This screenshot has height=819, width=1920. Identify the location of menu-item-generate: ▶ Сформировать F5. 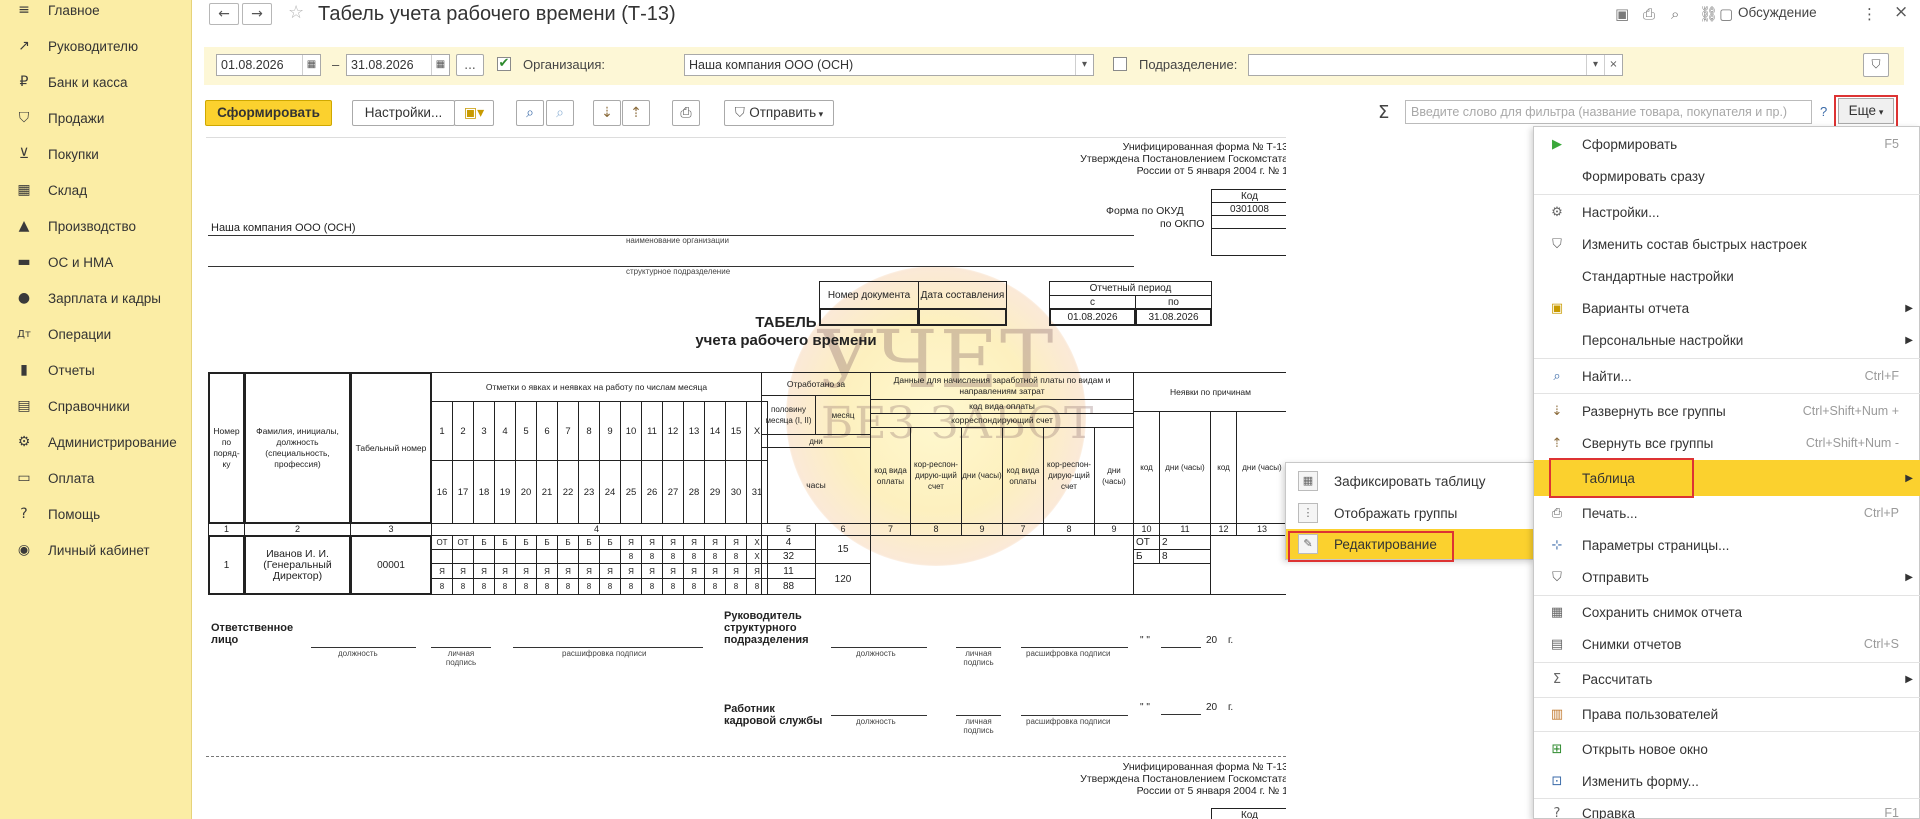
(1727, 144).